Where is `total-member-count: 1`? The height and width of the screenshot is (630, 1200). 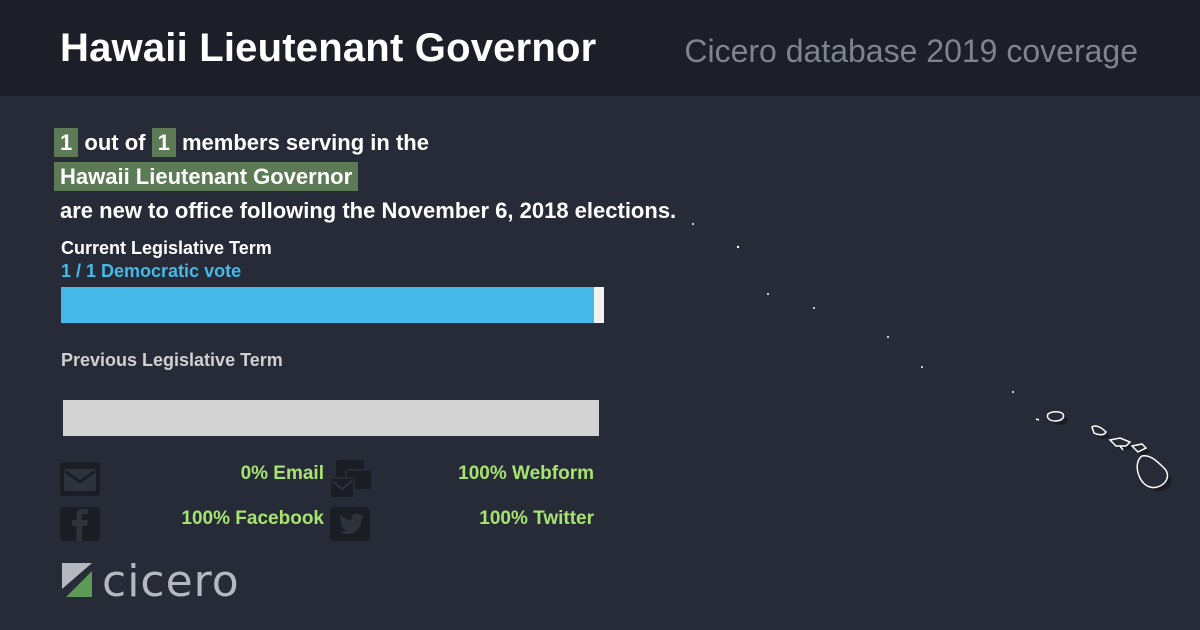 total-member-count: 1 is located at coordinates (163, 142).